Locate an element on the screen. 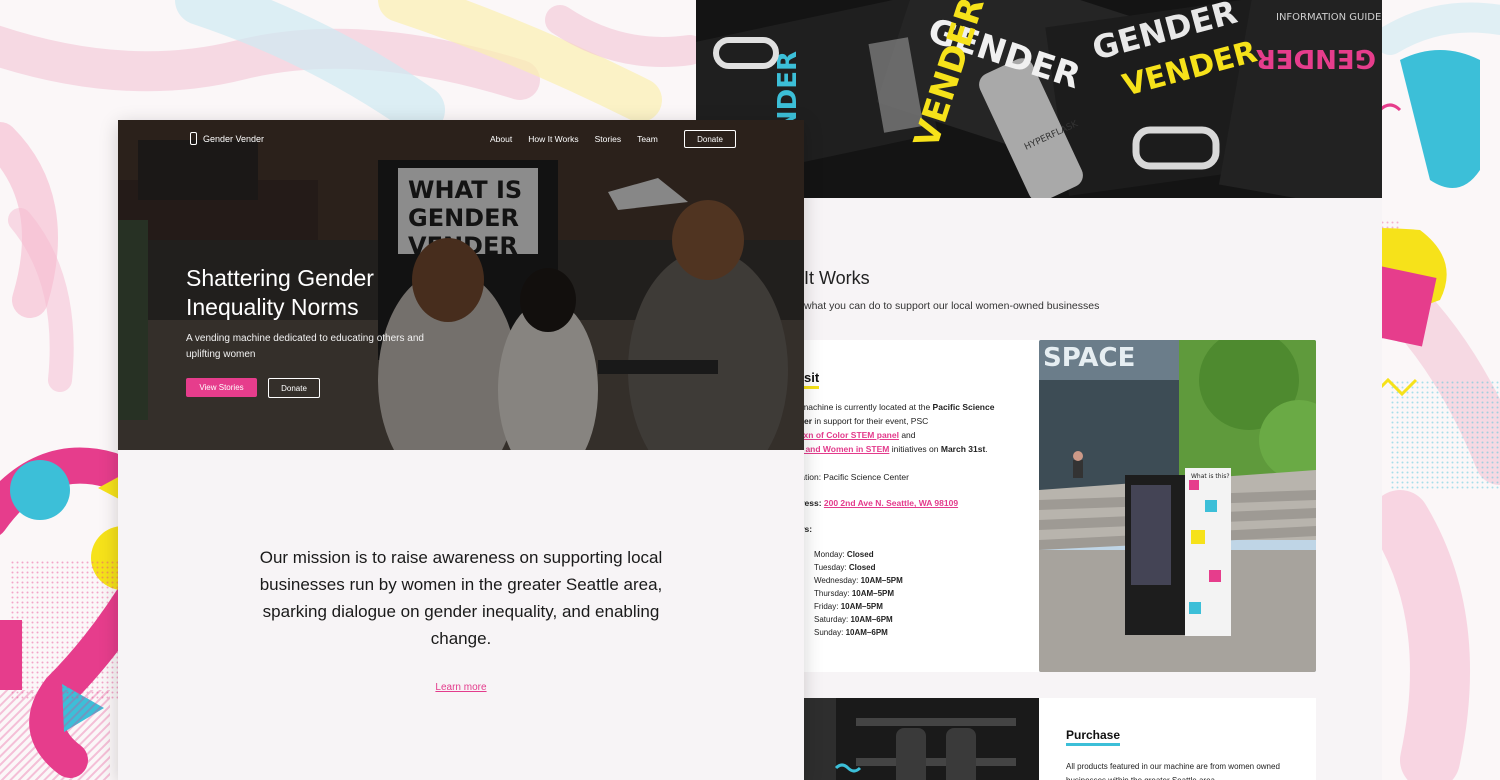  hours-row: Friday: 10AM–5PM is located at coordinates (858, 606).